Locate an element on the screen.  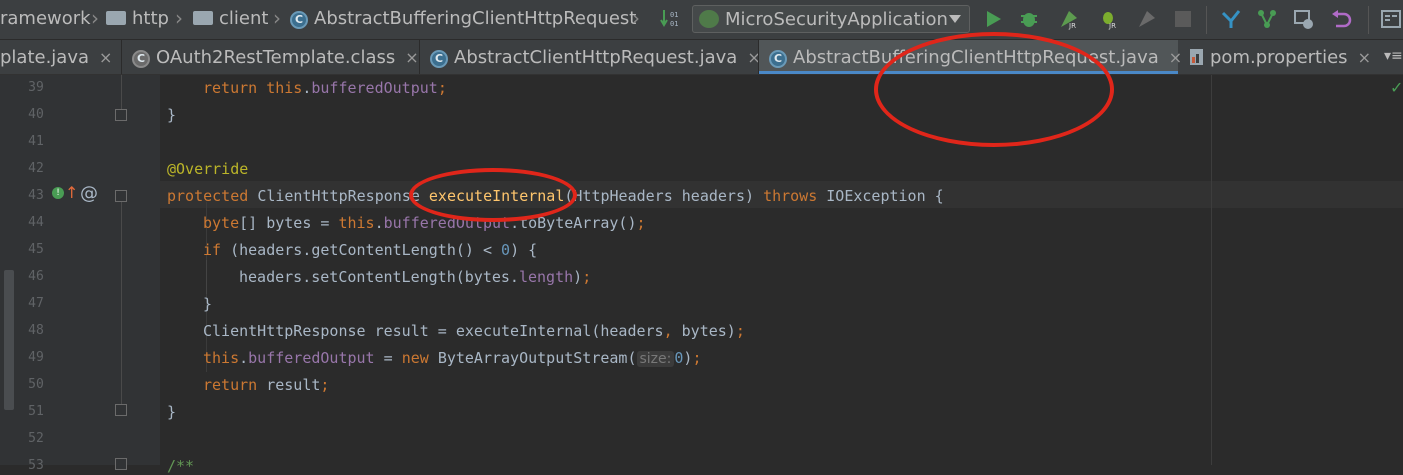
run-with-jrebel-icon: JR is located at coordinates (1069, 19).